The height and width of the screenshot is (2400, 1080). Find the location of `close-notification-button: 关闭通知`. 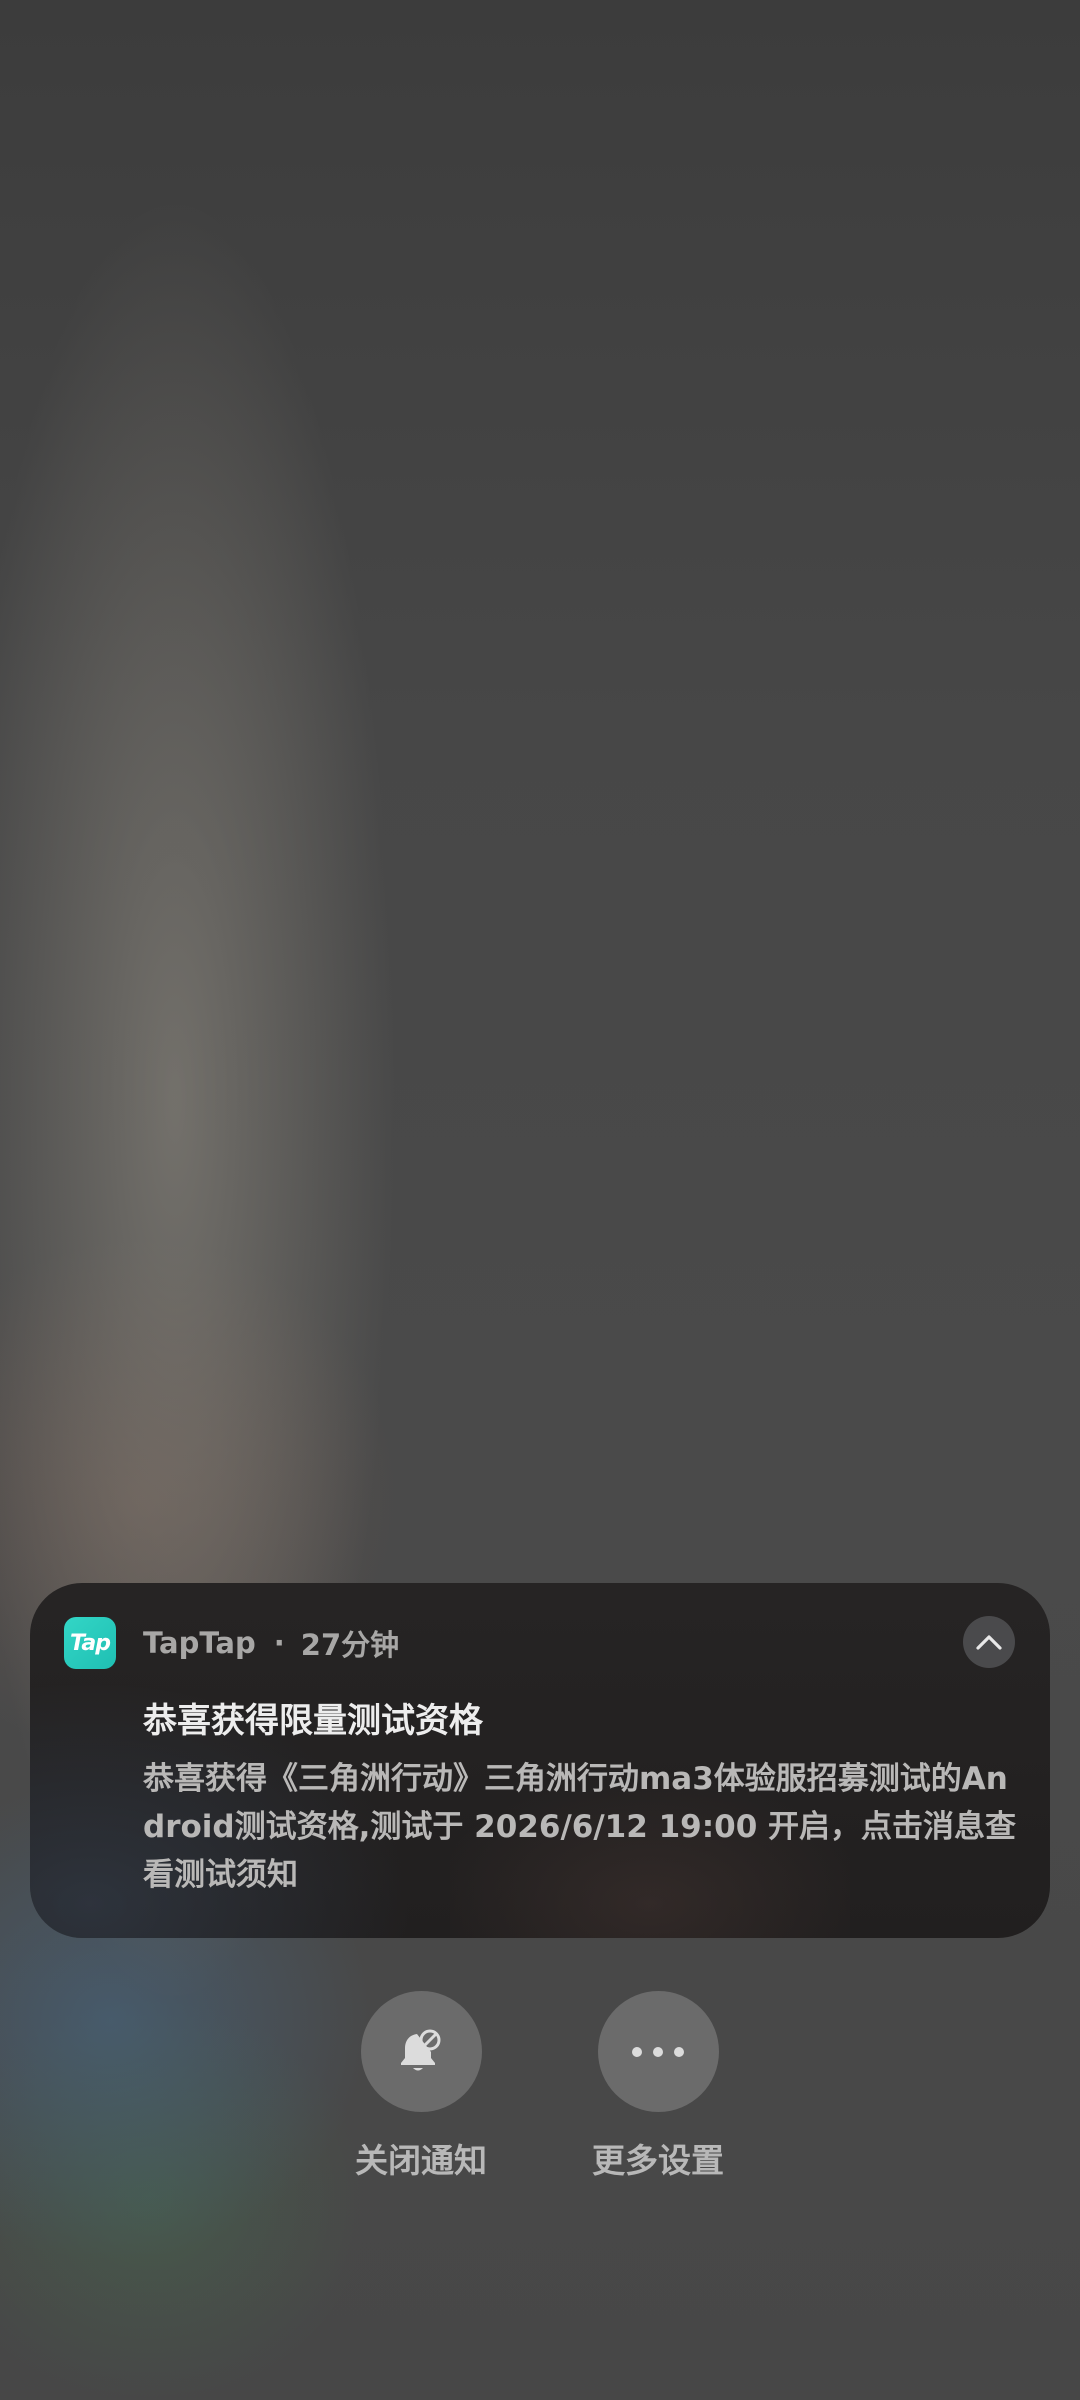

close-notification-button: 关闭通知 is located at coordinates (421, 2086).